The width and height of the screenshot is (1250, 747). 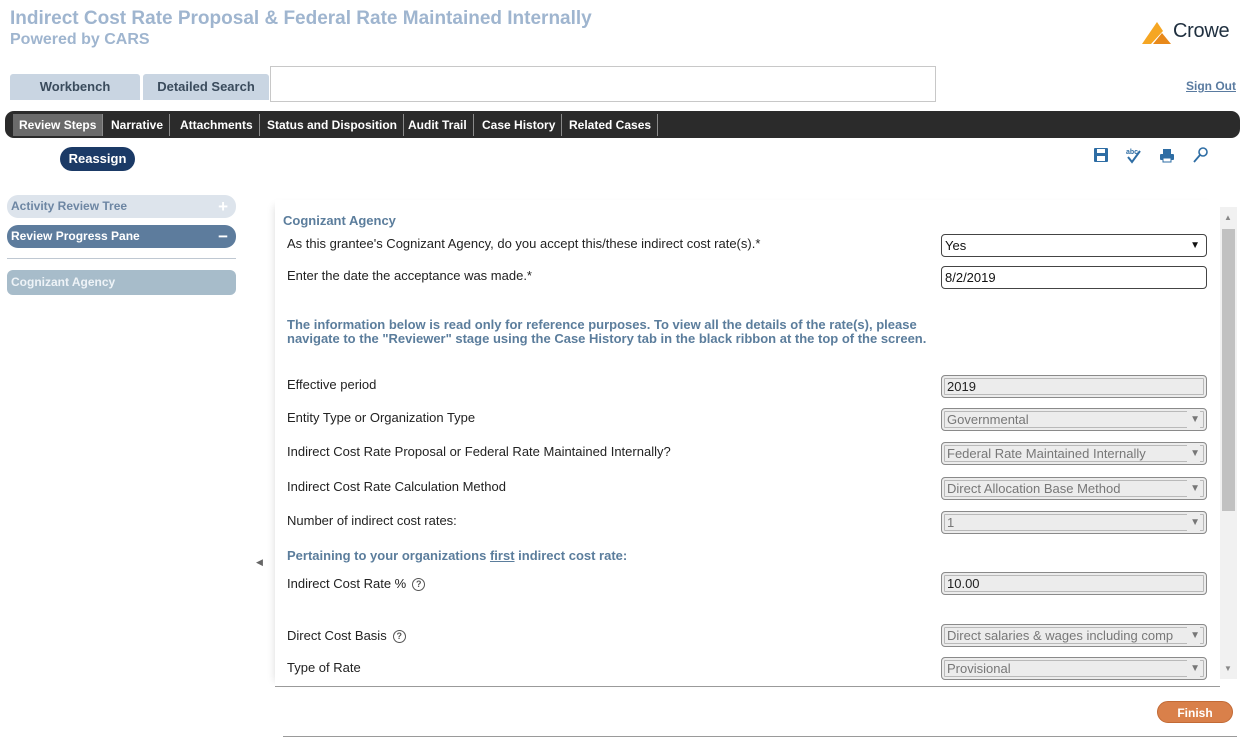 What do you see at coordinates (69, 206) in the screenshot?
I see `activity-review-tree-label: Activity Review Tree` at bounding box center [69, 206].